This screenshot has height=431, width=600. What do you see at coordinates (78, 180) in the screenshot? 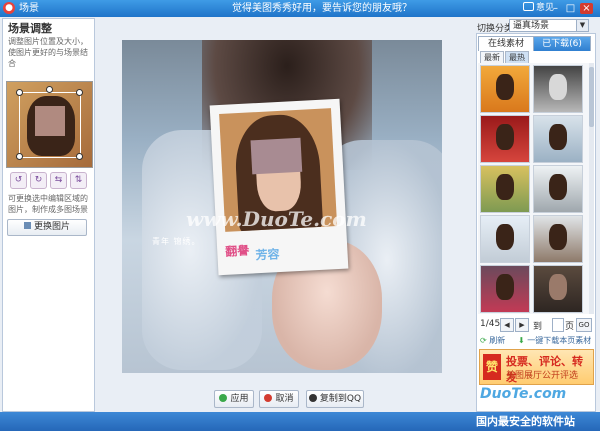
I see `flip-vertical-icon: ⇅` at bounding box center [78, 180].